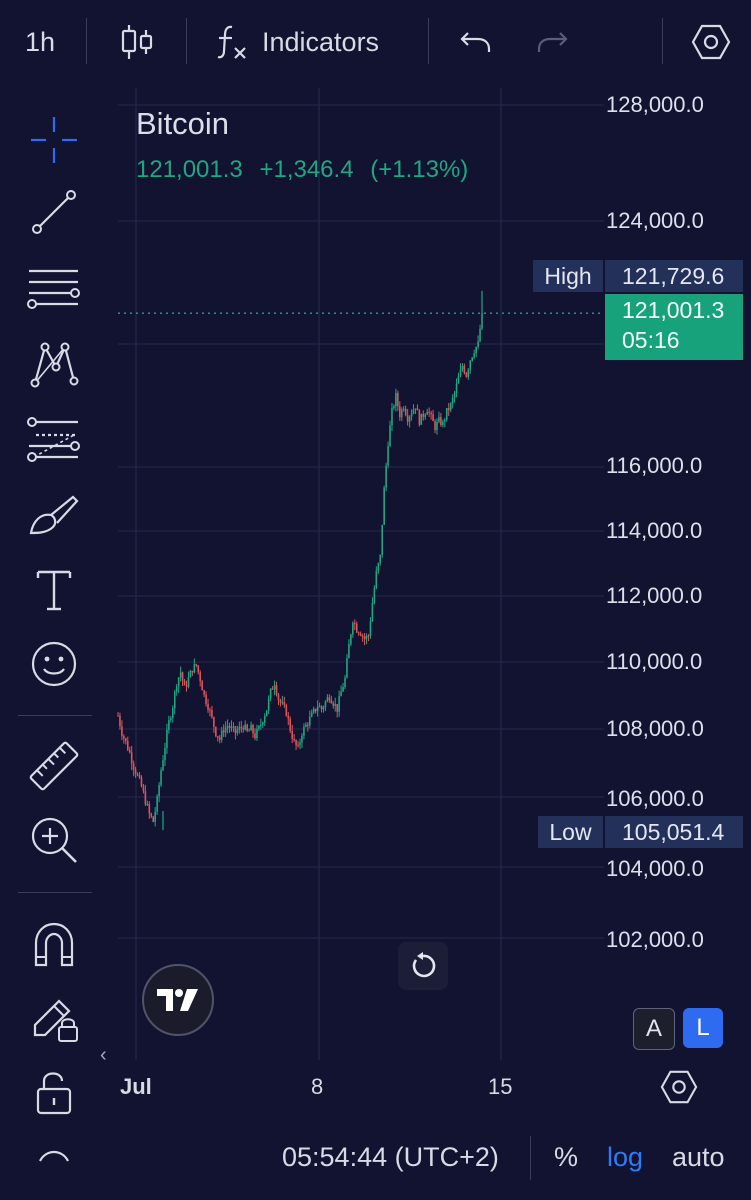 The height and width of the screenshot is (1200, 751). Describe the element at coordinates (674, 832) in the screenshot. I see `low-value-tag: 105,051.4` at that location.